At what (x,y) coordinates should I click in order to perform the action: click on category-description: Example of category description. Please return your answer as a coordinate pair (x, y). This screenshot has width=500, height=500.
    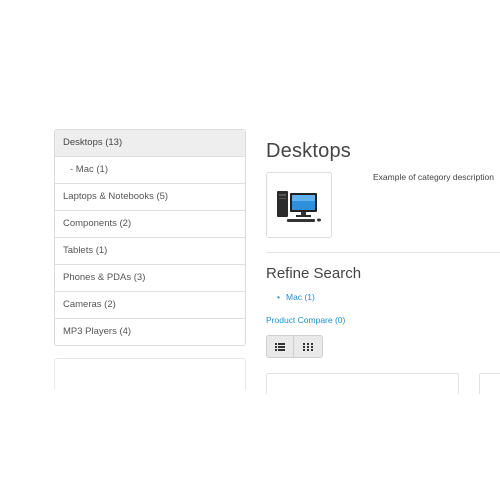
    Looking at the image, I should click on (433, 177).